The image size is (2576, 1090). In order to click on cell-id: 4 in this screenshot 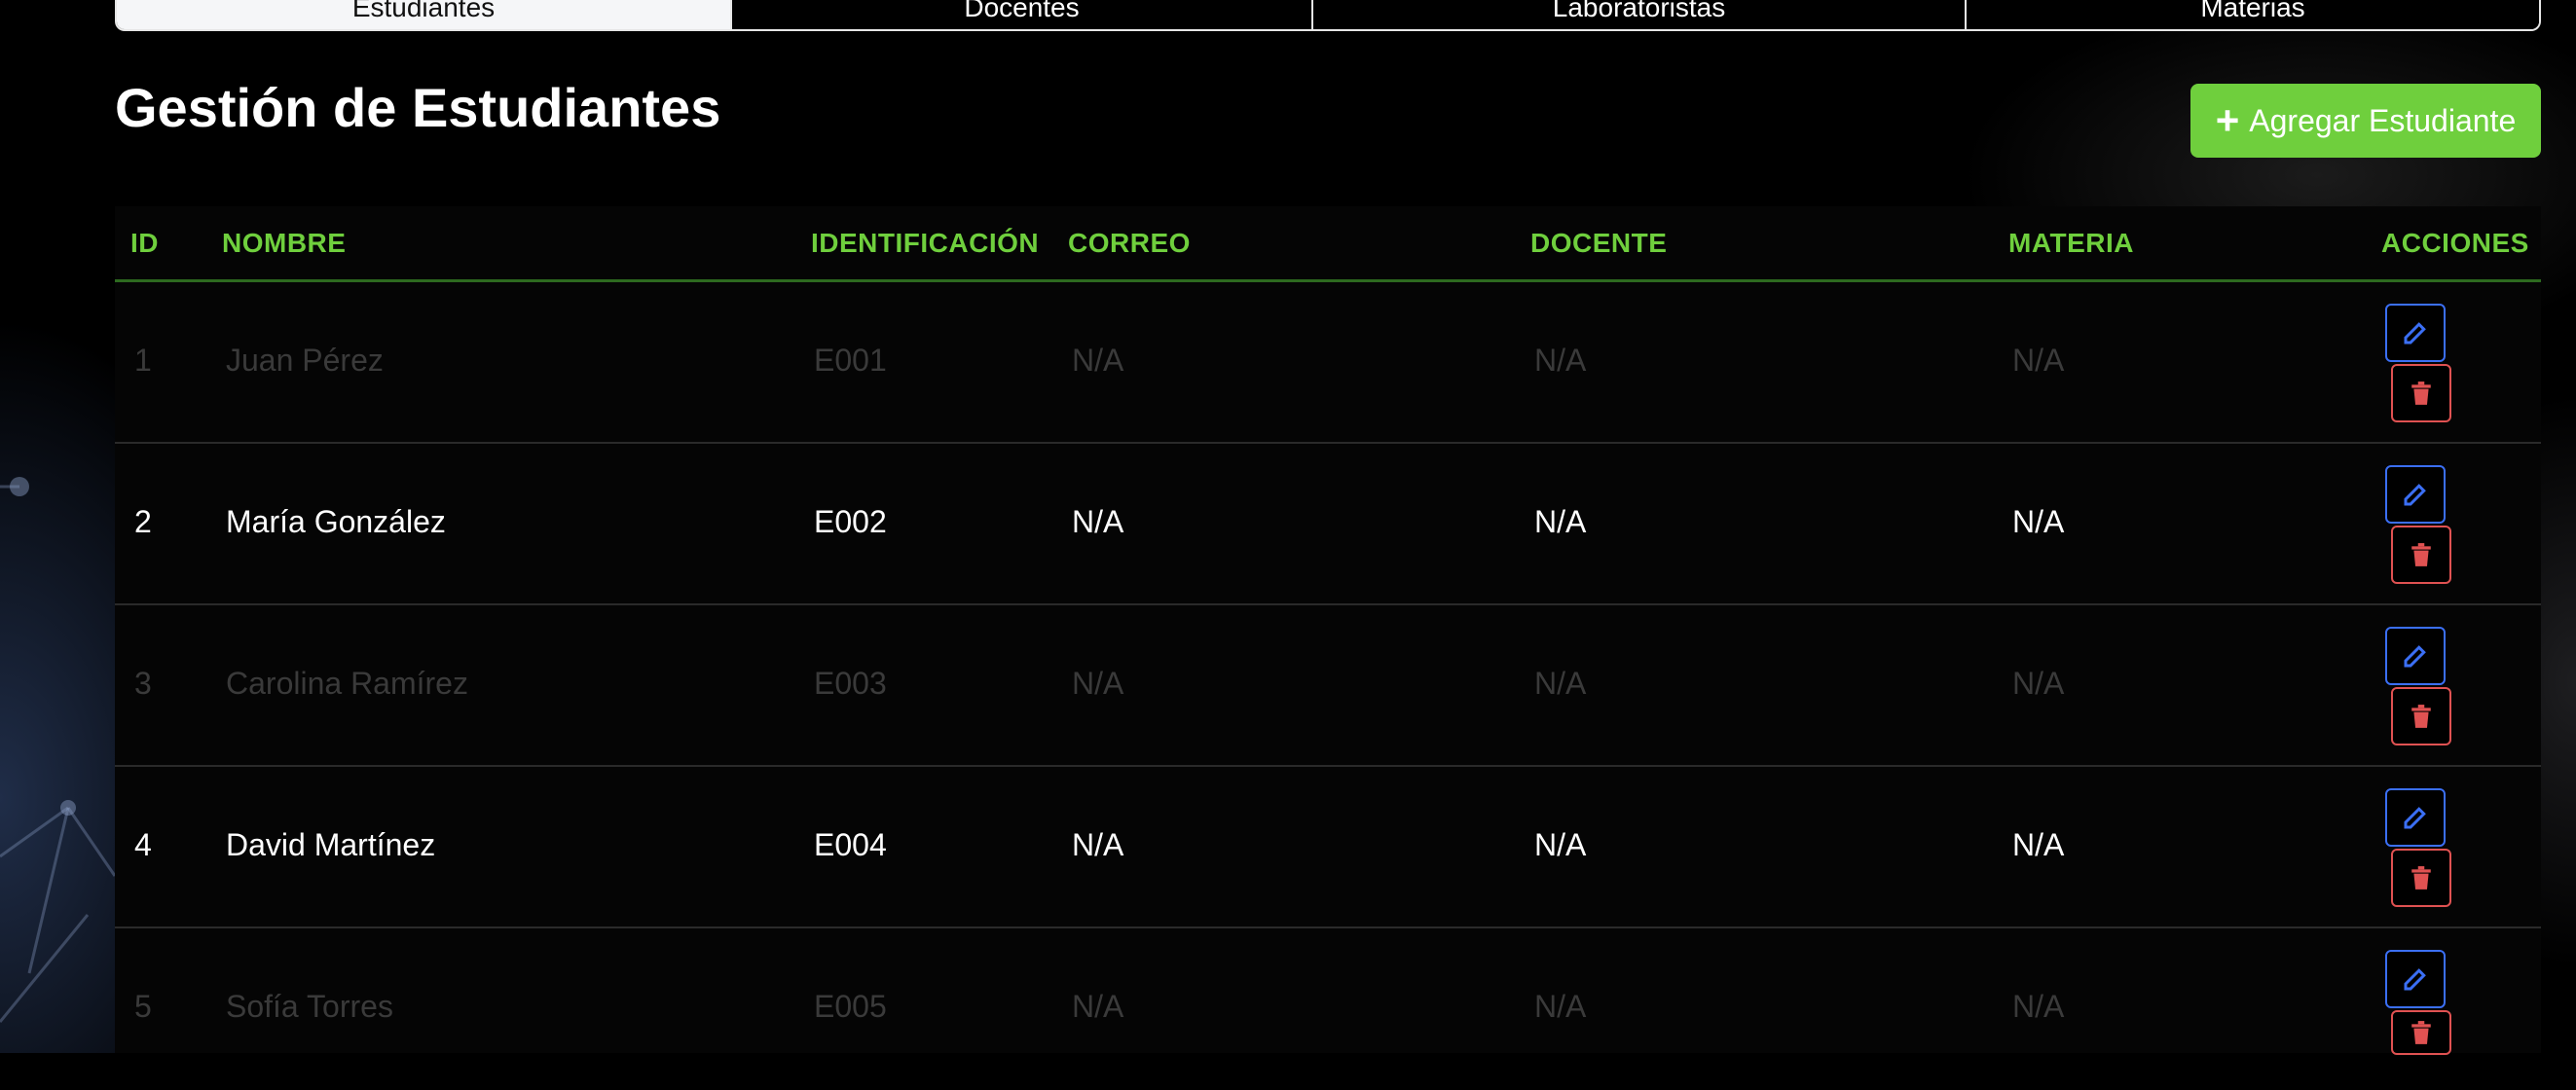, I will do `click(143, 845)`.